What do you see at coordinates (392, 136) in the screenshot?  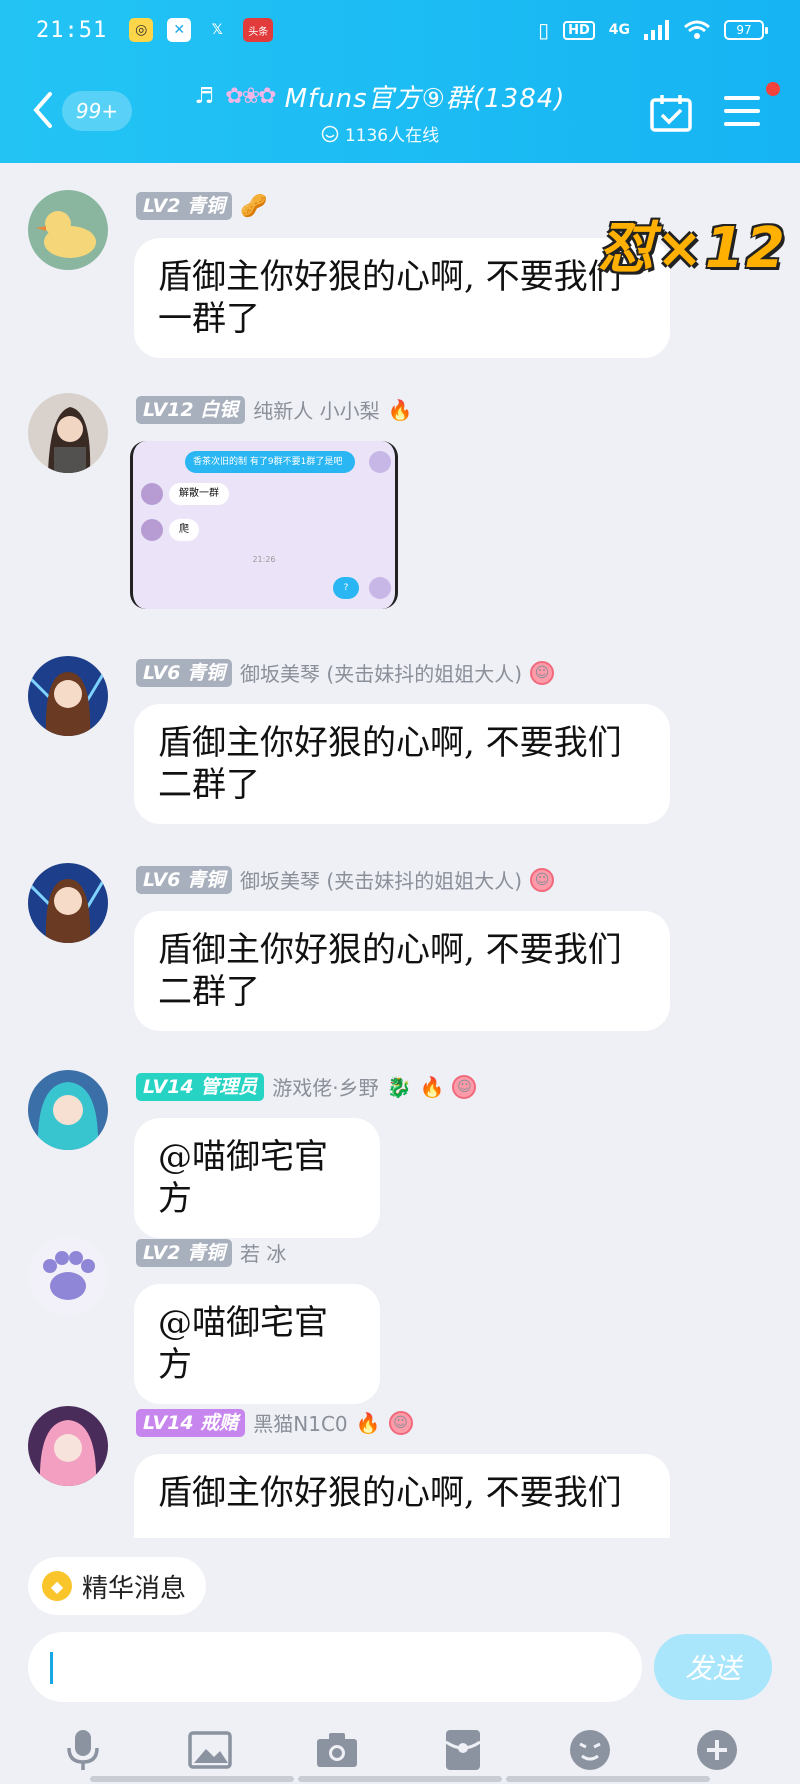 I see `online-count: 1136人在线` at bounding box center [392, 136].